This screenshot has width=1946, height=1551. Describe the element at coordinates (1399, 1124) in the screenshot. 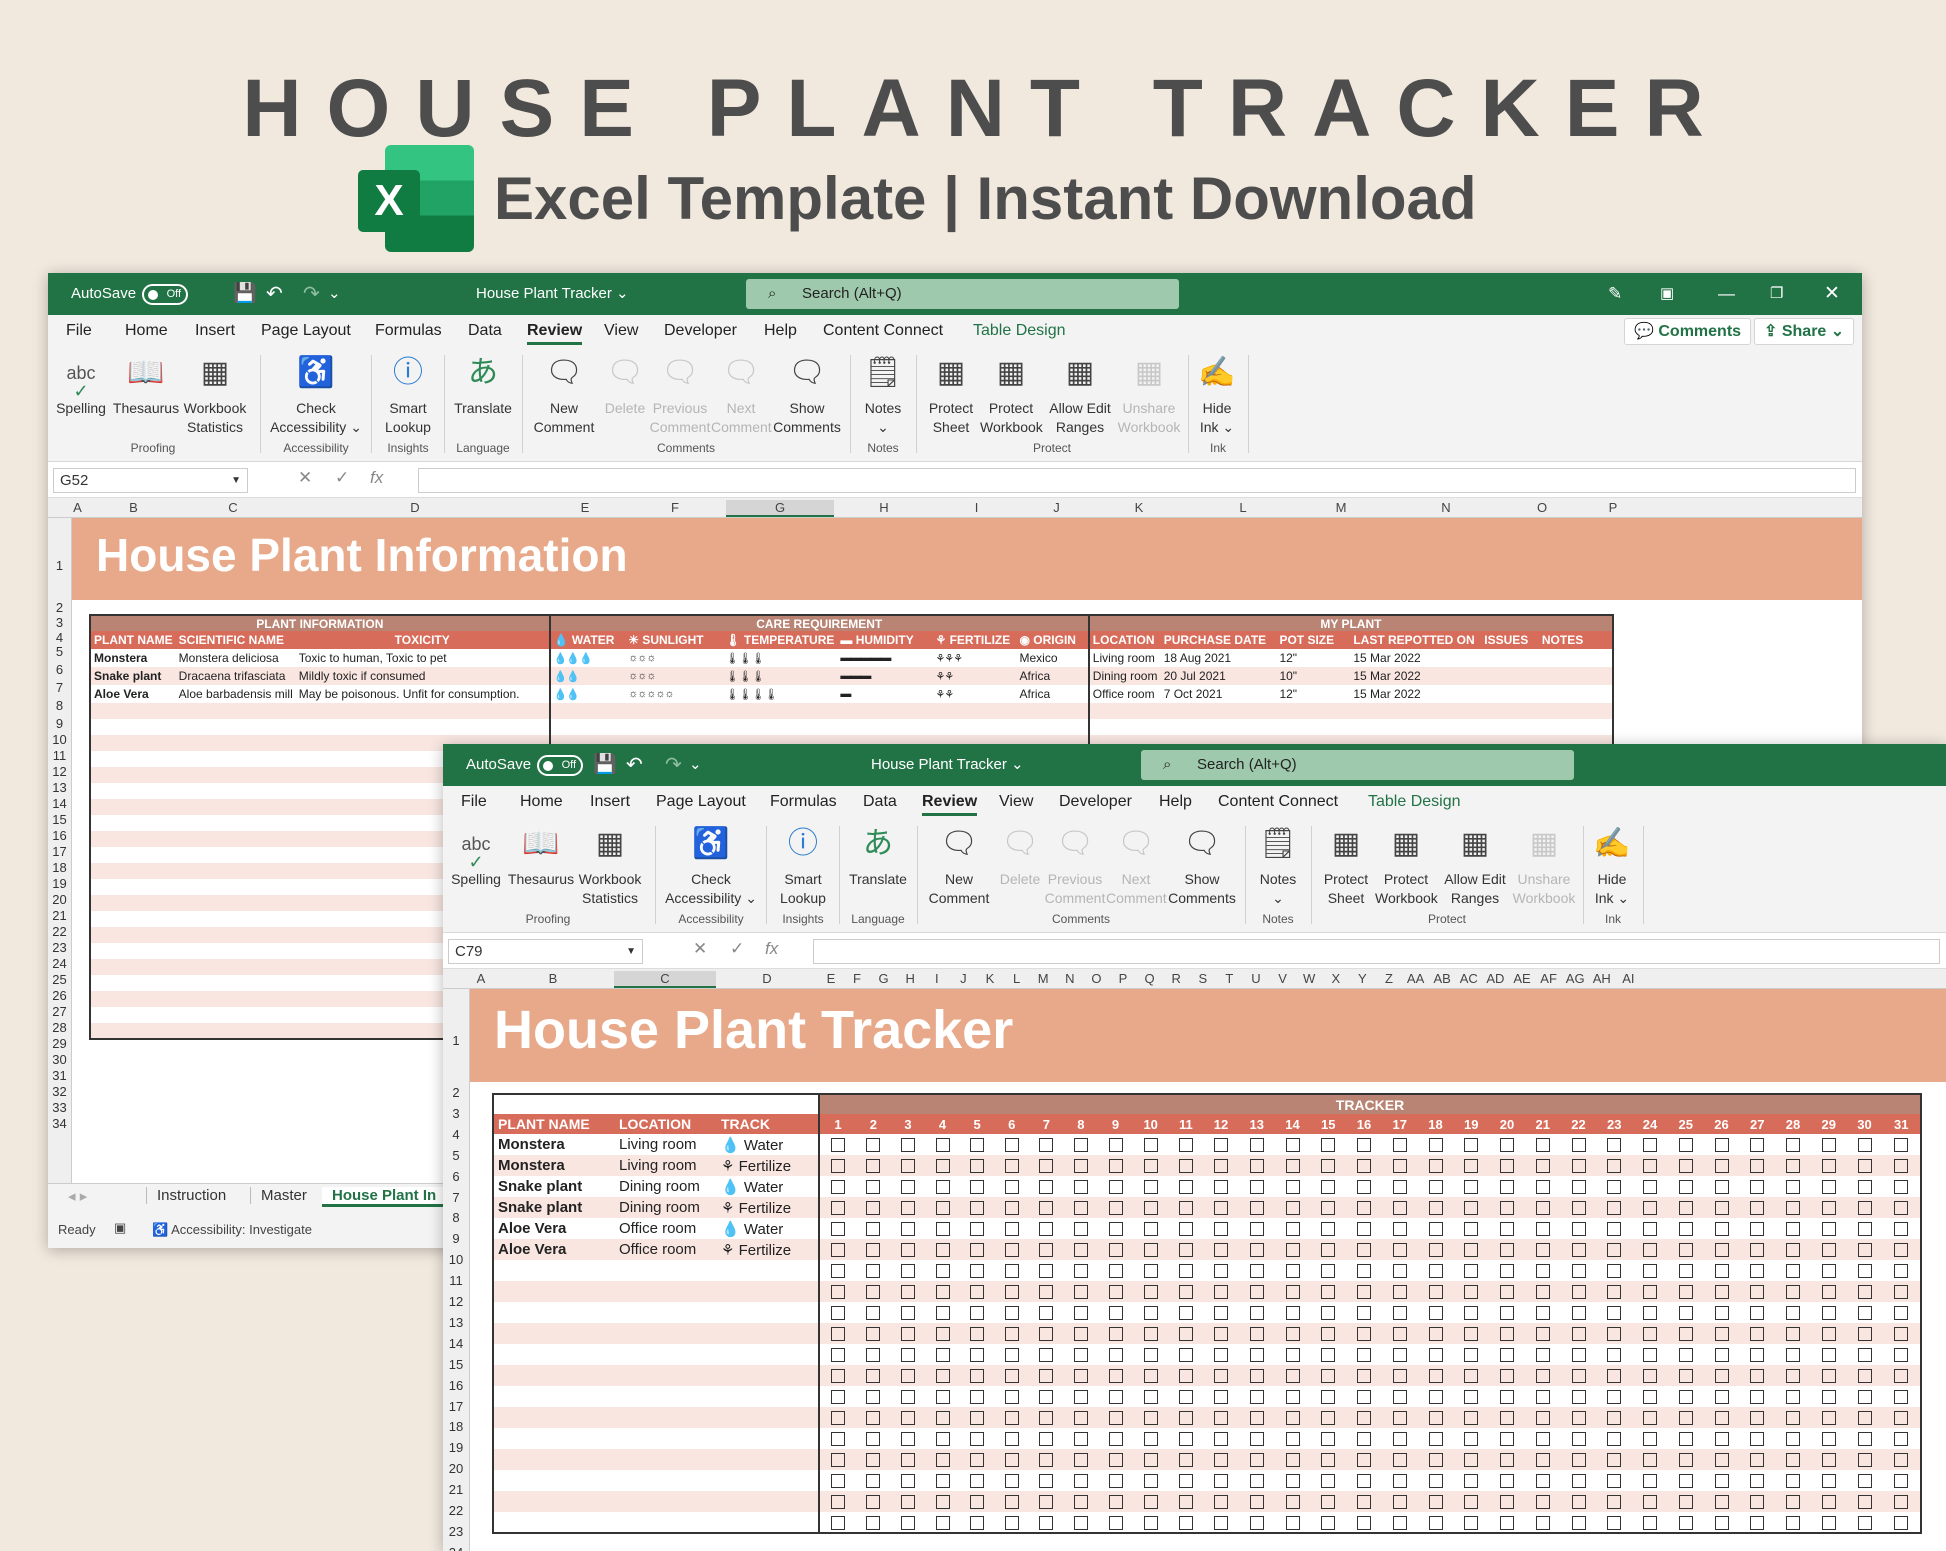

I see `day-header: 17` at that location.